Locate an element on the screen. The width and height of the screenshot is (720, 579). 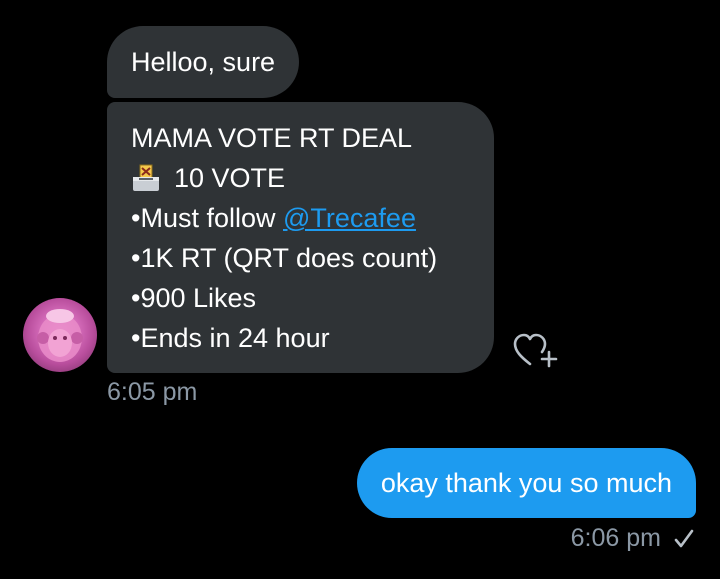
incoming-message-bubble: Helloo, sure is located at coordinates (203, 62).